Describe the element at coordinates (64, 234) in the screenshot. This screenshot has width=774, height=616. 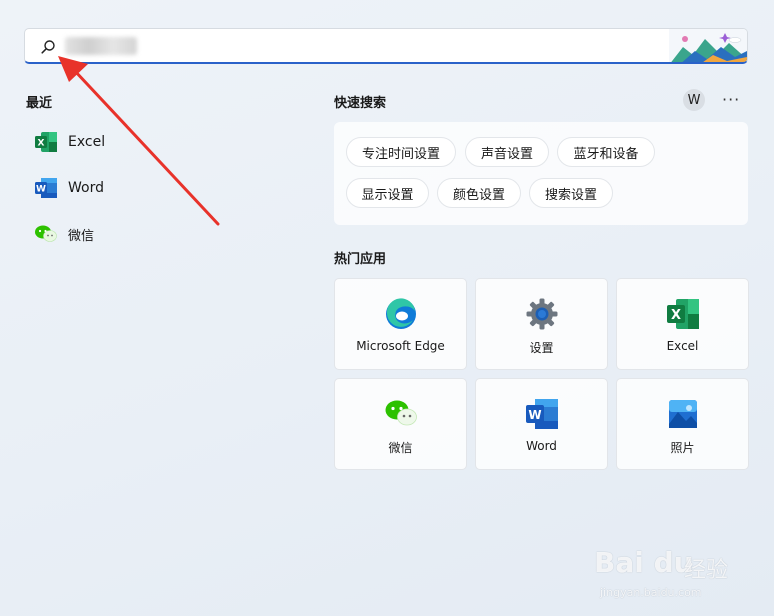
I see `recent-item-wechat: 微信` at that location.